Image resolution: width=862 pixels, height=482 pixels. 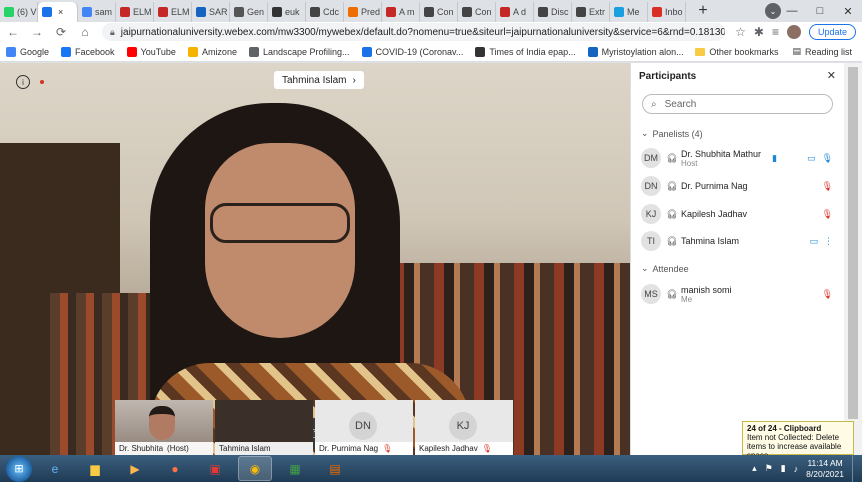 What do you see at coordinates (212, 51) in the screenshot?
I see `bookmark-item: Amizone` at bounding box center [212, 51].